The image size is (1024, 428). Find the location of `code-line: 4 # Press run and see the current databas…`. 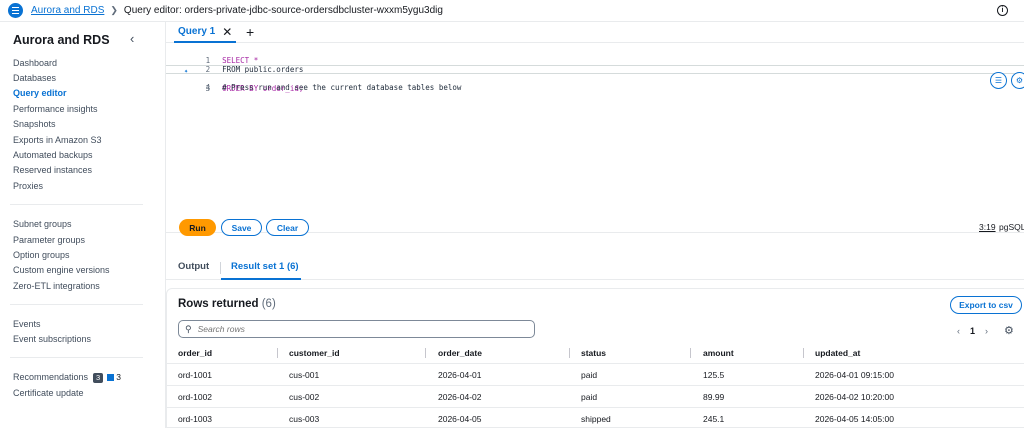

code-line: 4 # Press run and see the current databas… is located at coordinates (595, 83).